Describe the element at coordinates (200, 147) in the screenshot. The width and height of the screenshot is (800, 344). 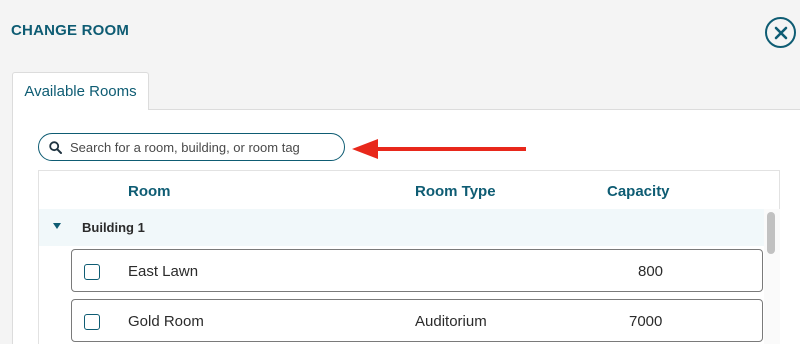
I see `search-input` at that location.